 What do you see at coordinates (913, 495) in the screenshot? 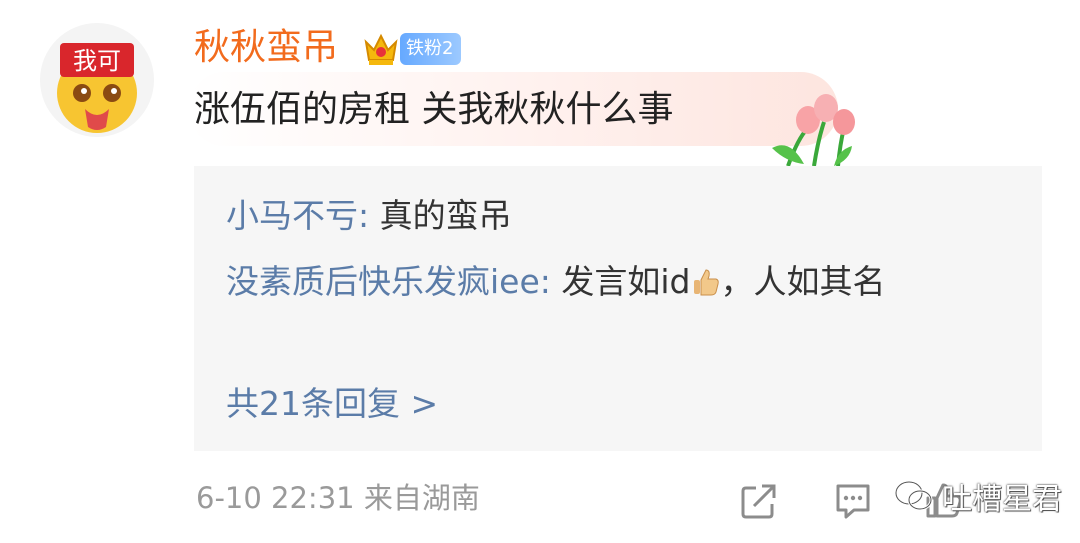
I see `wechat-logo-icon` at bounding box center [913, 495].